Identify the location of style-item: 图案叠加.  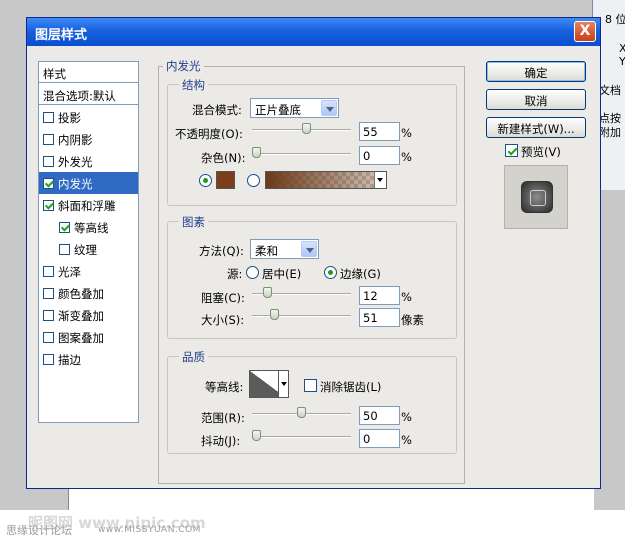
(88, 337).